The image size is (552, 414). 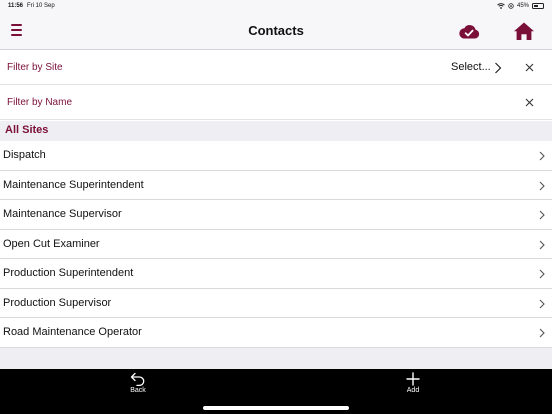 What do you see at coordinates (27, 130) in the screenshot?
I see `section-title: All Sites` at bounding box center [27, 130].